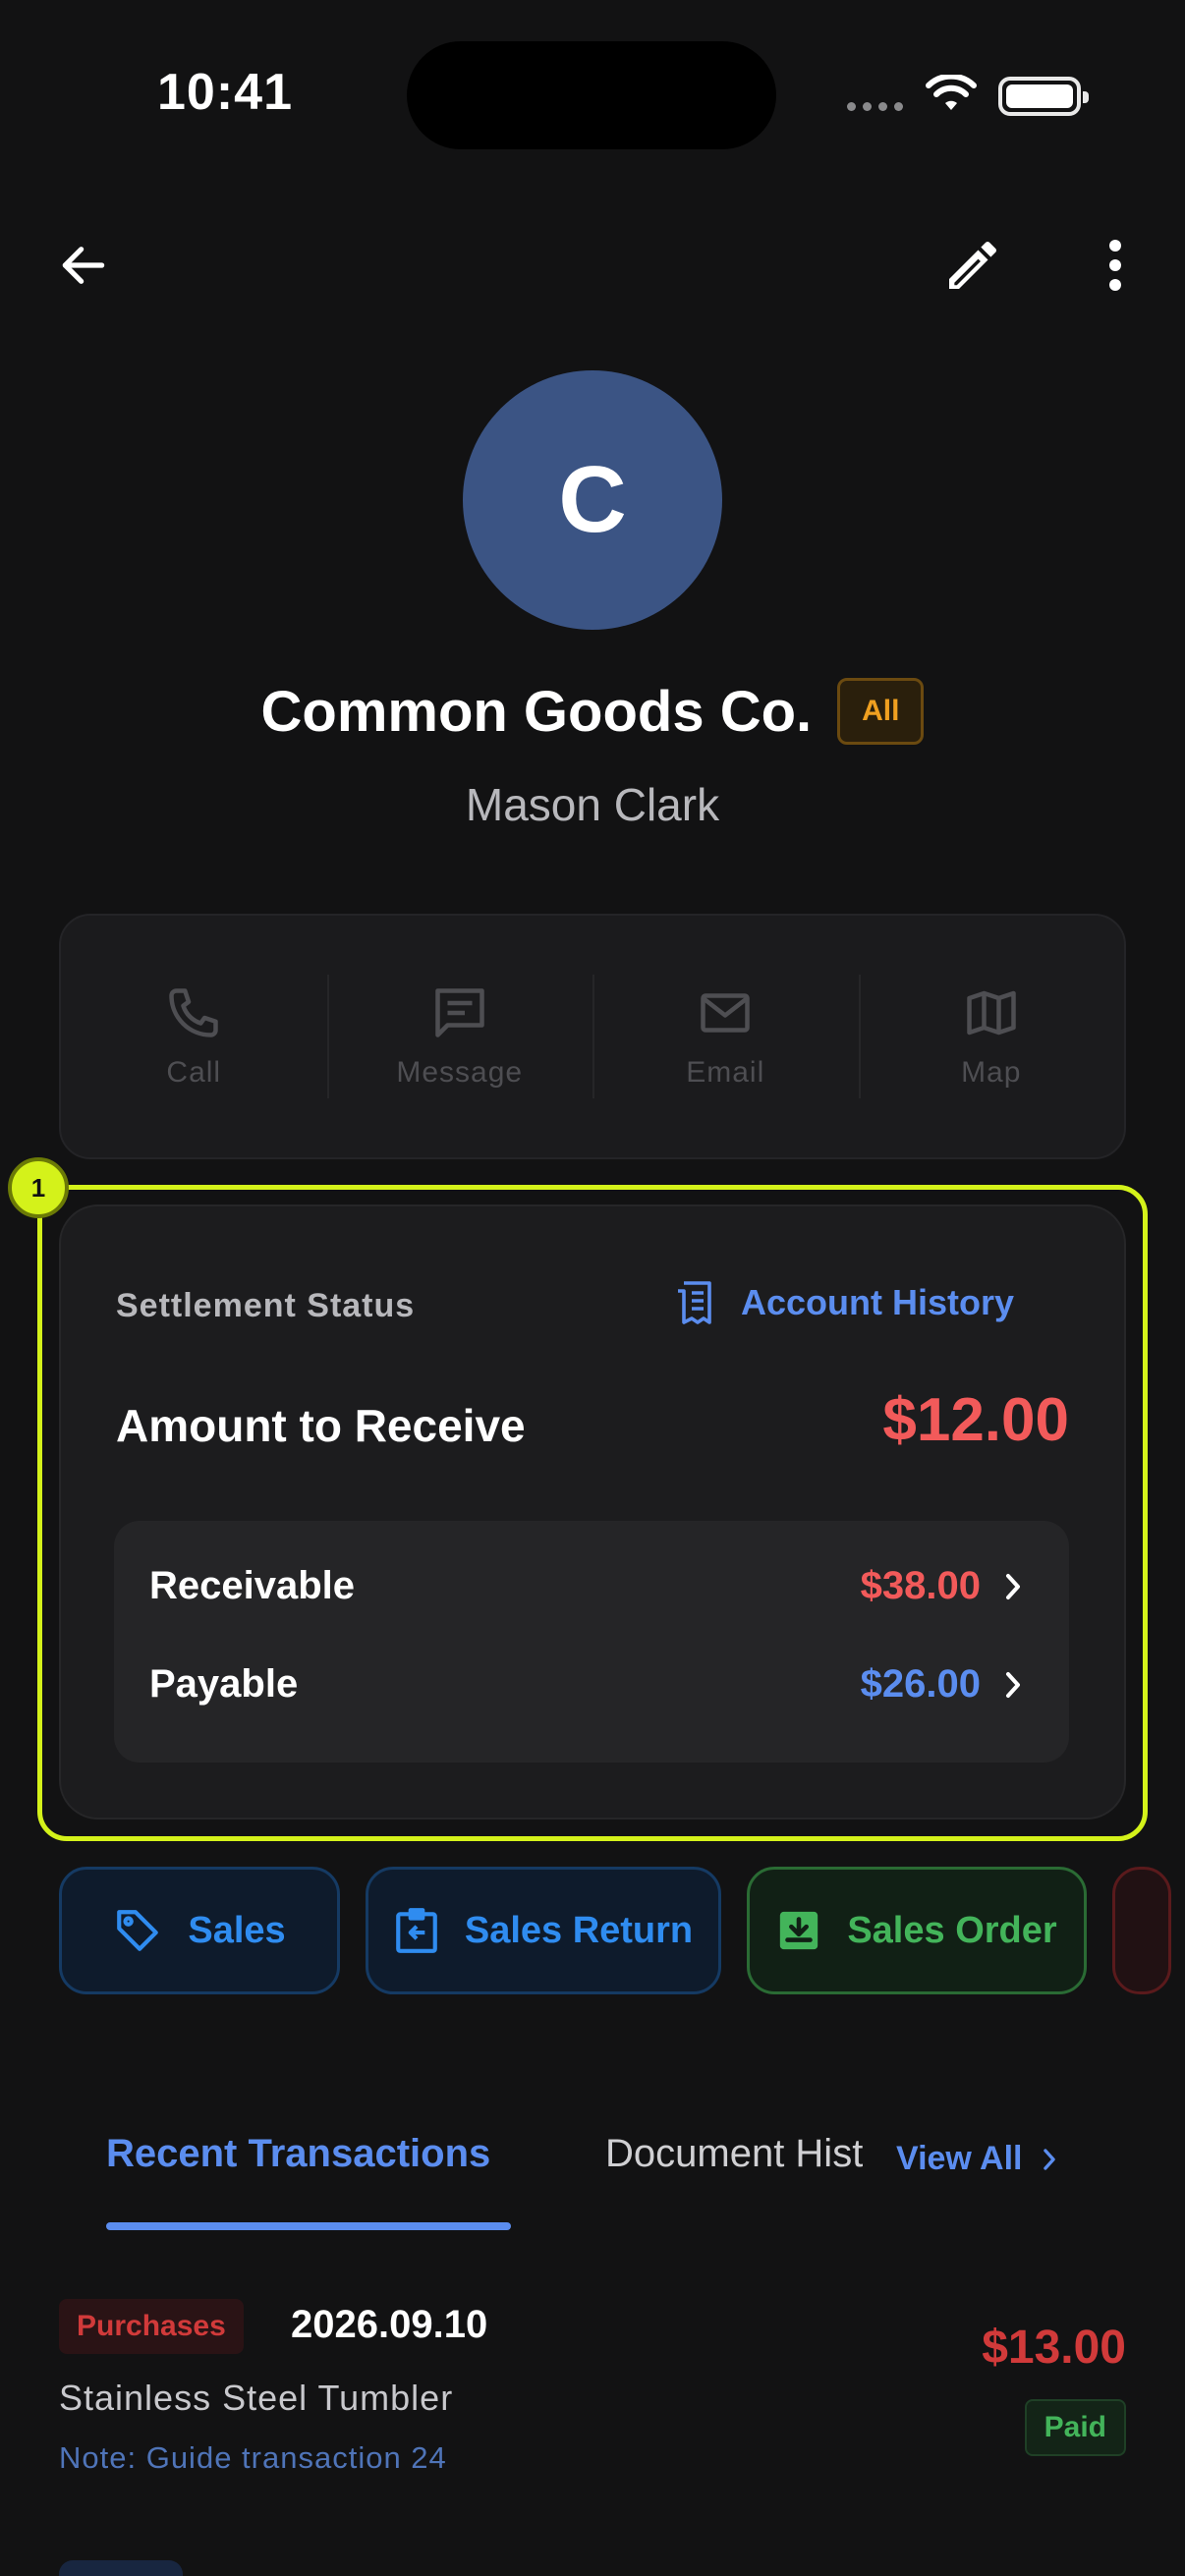 This screenshot has height=2576, width=1185. What do you see at coordinates (138, 1930) in the screenshot?
I see `tag-icon` at bounding box center [138, 1930].